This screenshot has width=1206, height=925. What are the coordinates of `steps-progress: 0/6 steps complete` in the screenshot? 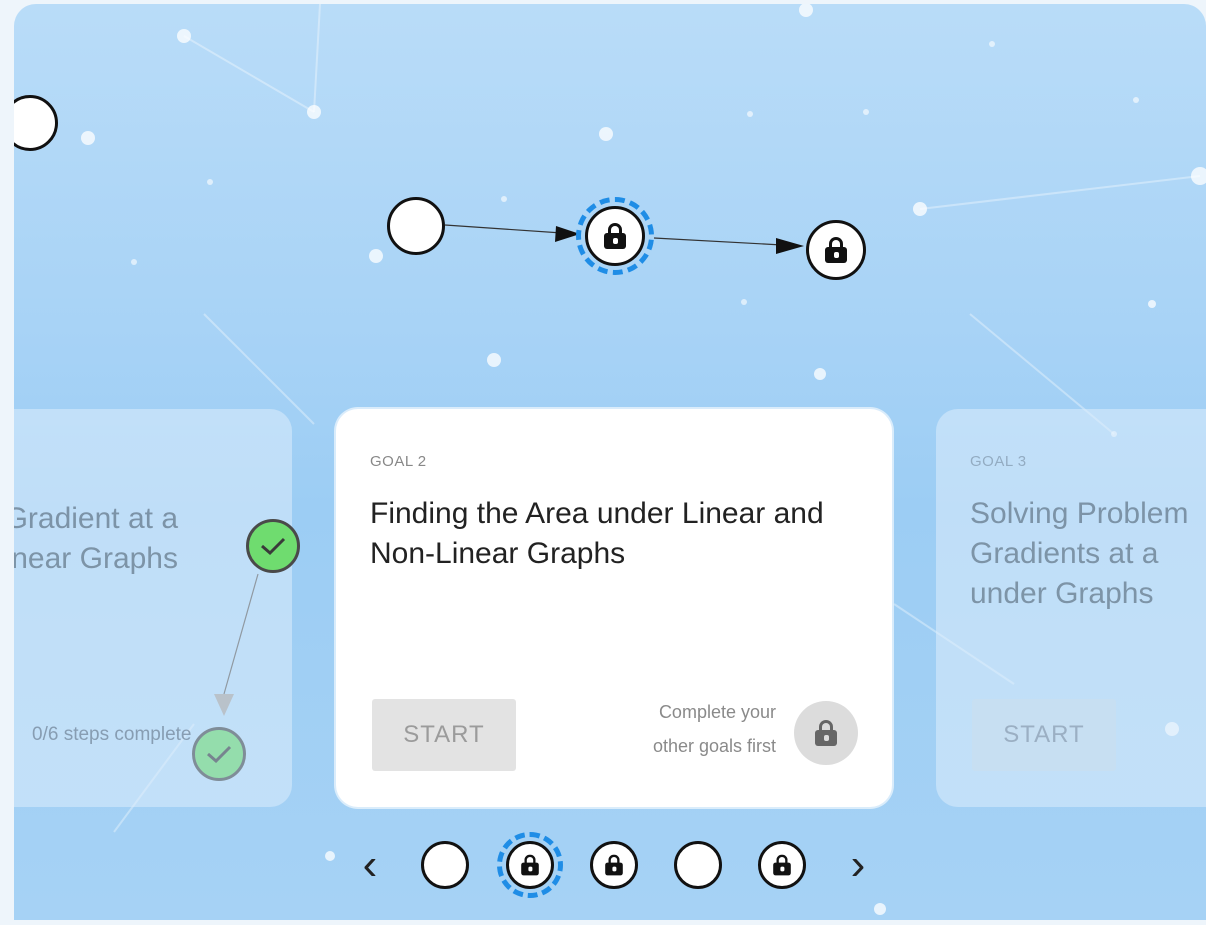 It's located at (112, 734).